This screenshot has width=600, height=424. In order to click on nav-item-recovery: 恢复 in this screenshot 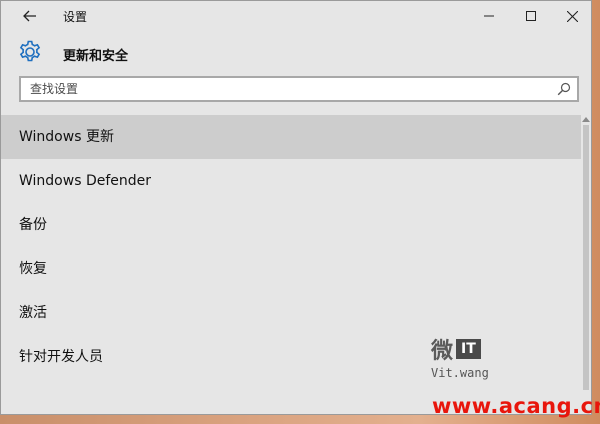, I will do `click(291, 269)`.